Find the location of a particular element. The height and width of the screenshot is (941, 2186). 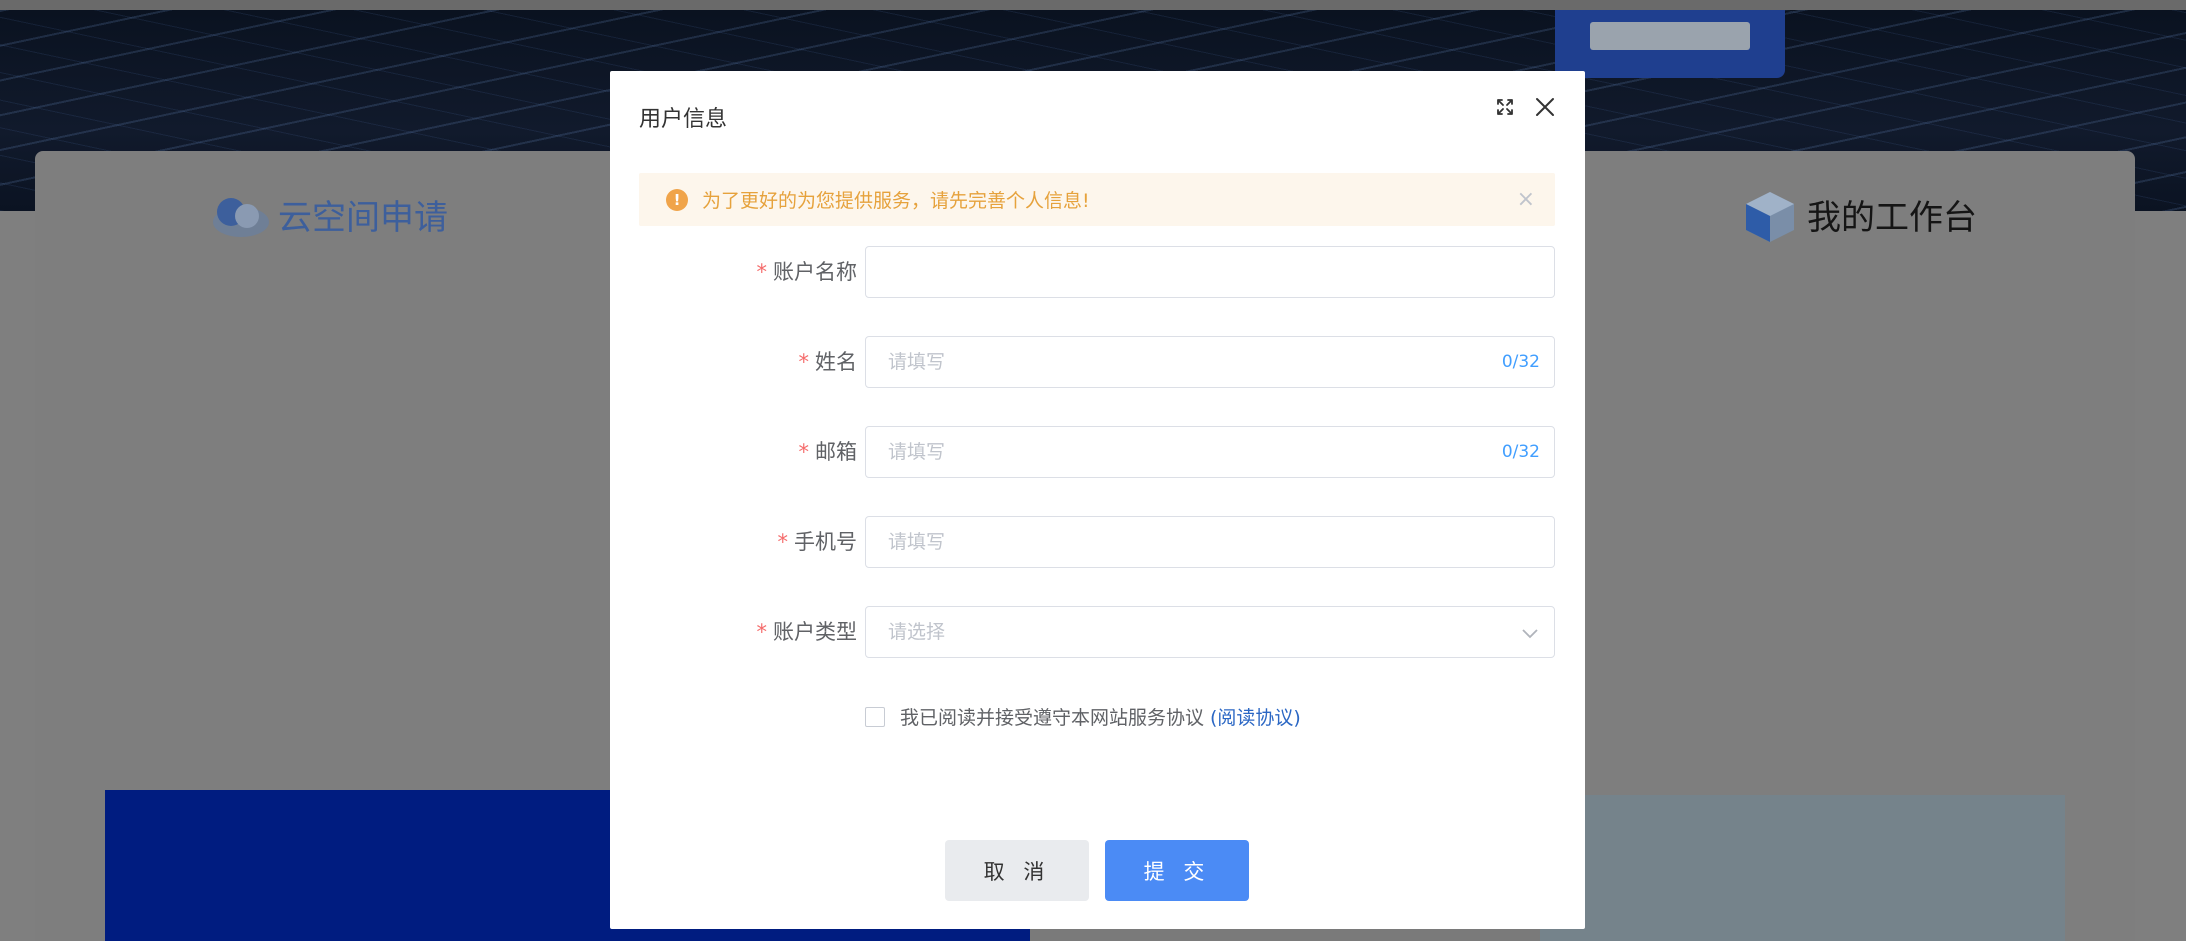

alert-close-icon: × is located at coordinates (1526, 199).